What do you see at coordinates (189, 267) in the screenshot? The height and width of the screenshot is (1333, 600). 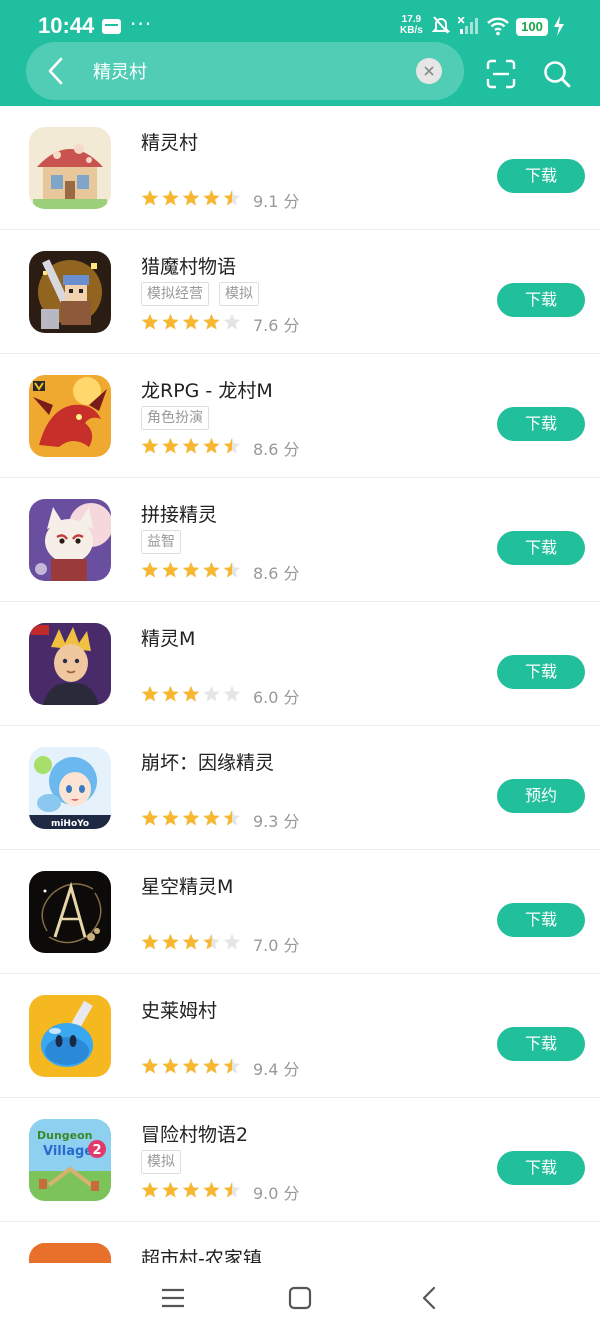 I see `app-name: 猎魔村物语` at bounding box center [189, 267].